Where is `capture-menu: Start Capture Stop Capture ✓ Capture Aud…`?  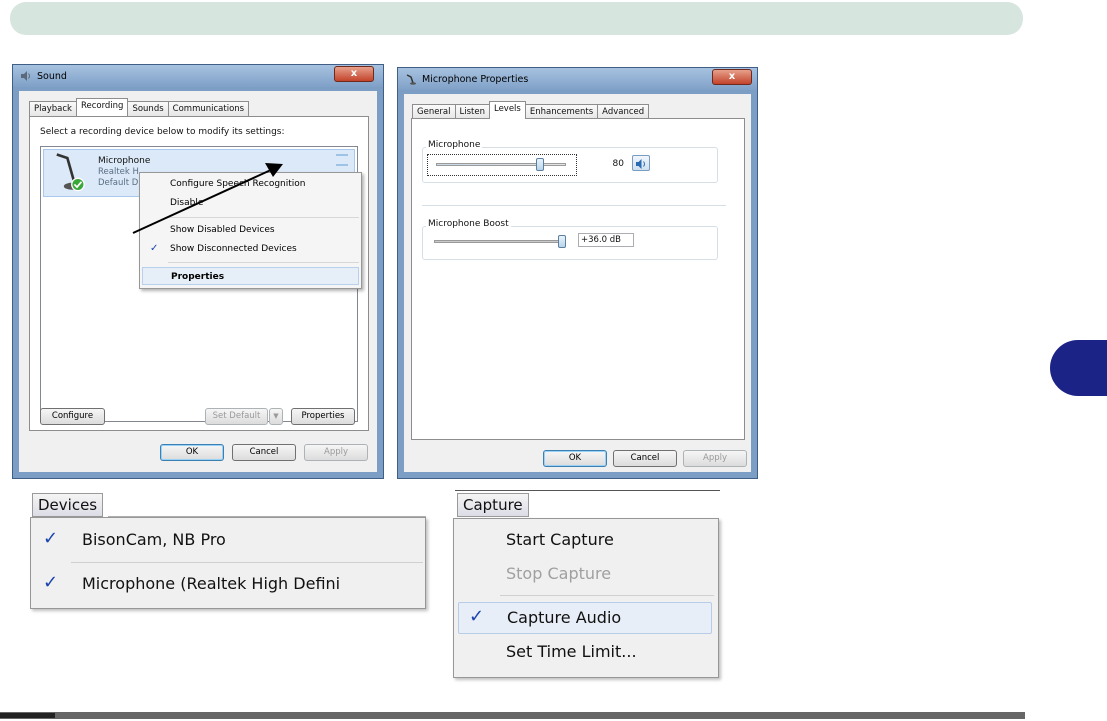 capture-menu: Start Capture Stop Capture ✓ Capture Aud… is located at coordinates (586, 598).